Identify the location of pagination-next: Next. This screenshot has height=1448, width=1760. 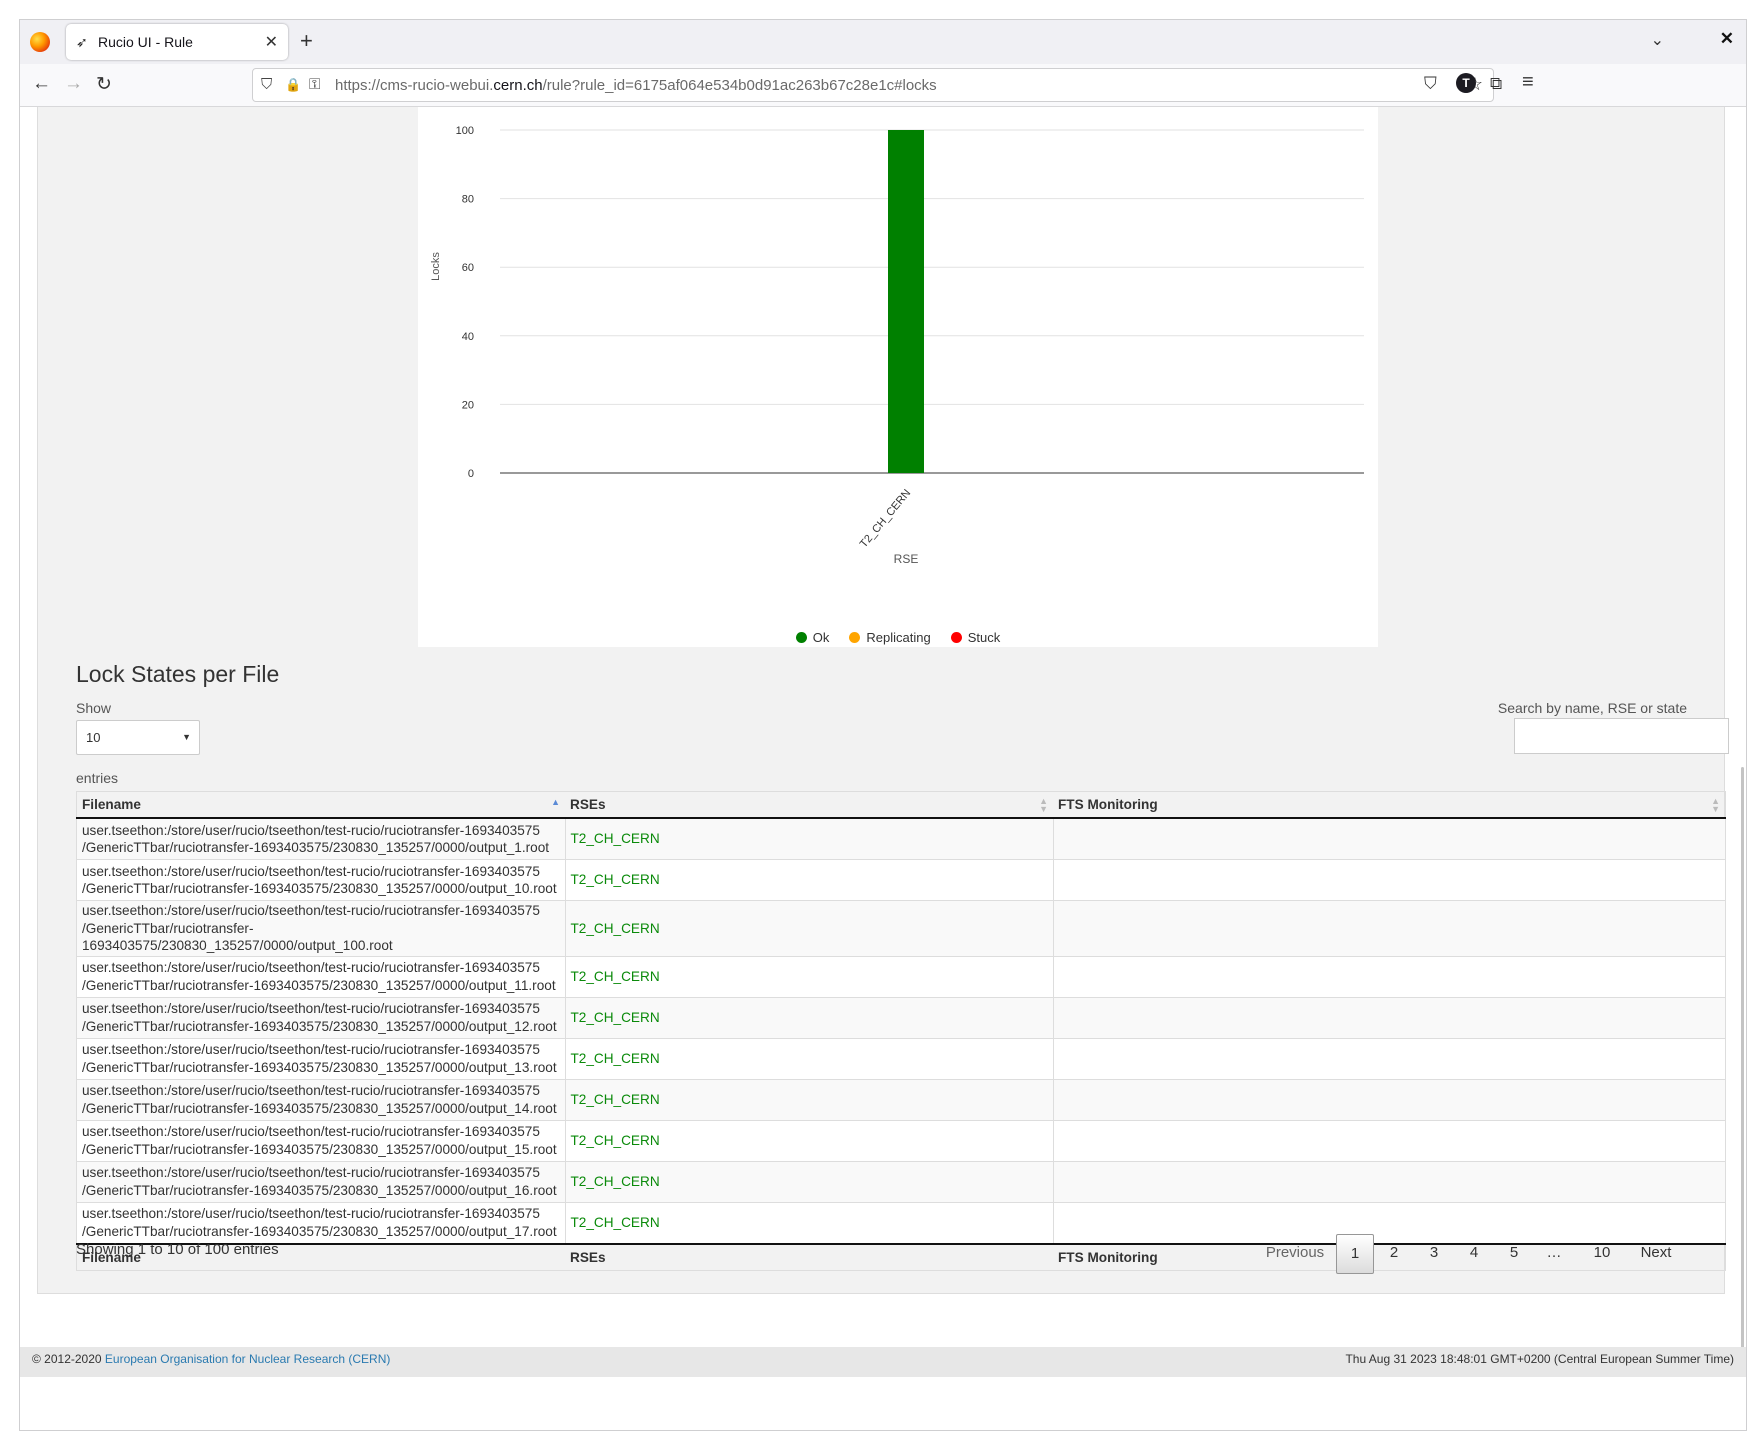
(1656, 1253).